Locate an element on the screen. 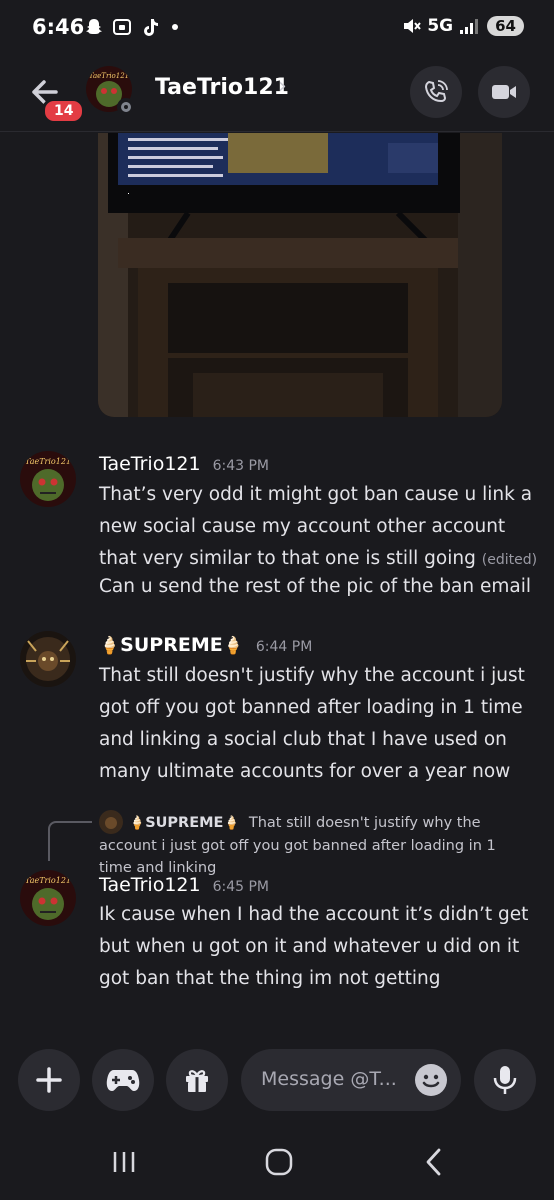 The image size is (554, 1200). snapchat-icon is located at coordinates (94, 26).